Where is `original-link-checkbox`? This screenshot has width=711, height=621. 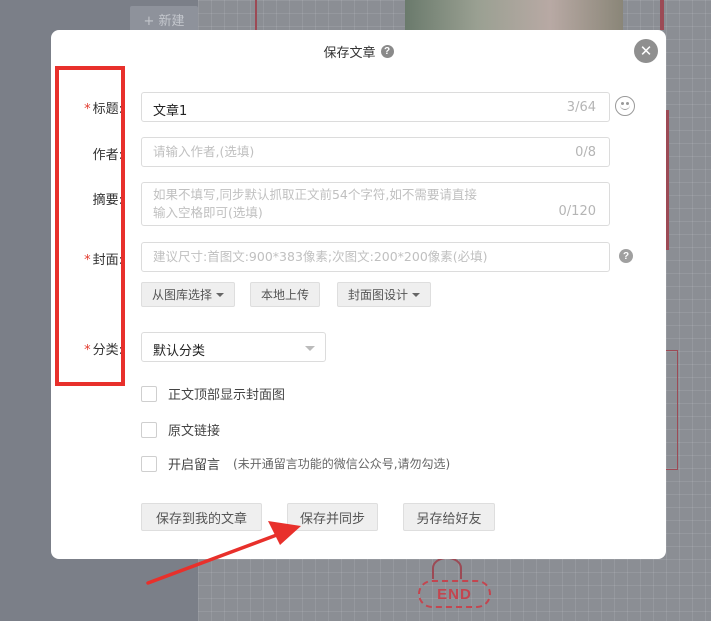 original-link-checkbox is located at coordinates (149, 429).